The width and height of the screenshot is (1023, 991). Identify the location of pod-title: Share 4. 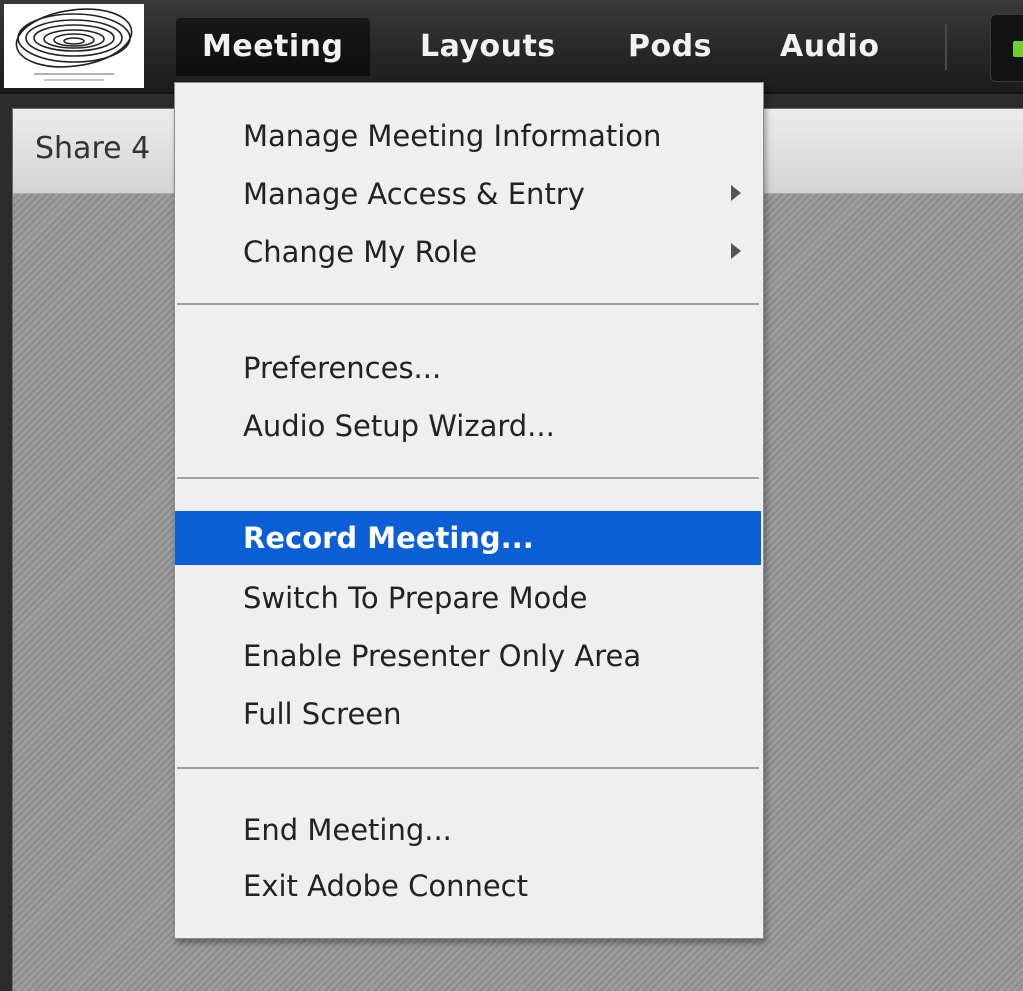
(93, 148).